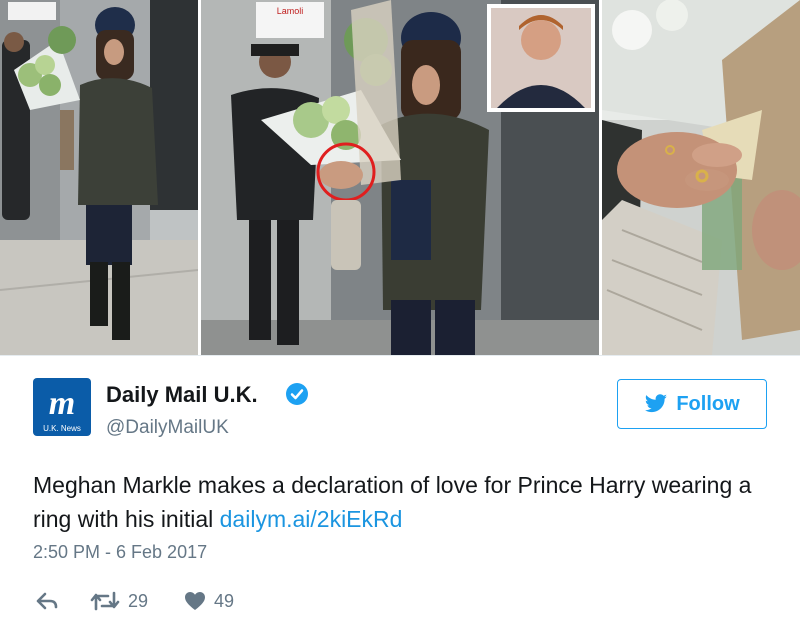 This screenshot has height=640, width=800. I want to click on retweet-count: 29, so click(138, 600).